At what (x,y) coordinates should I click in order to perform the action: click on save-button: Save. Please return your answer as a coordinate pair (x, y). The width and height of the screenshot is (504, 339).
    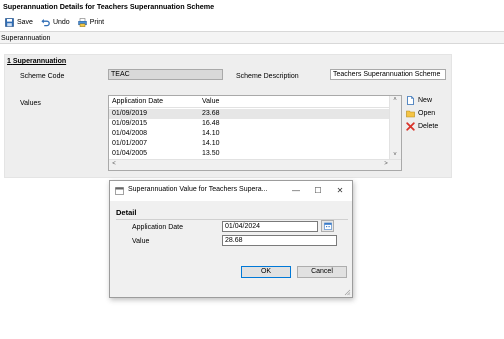
    Looking at the image, I should click on (19, 23).